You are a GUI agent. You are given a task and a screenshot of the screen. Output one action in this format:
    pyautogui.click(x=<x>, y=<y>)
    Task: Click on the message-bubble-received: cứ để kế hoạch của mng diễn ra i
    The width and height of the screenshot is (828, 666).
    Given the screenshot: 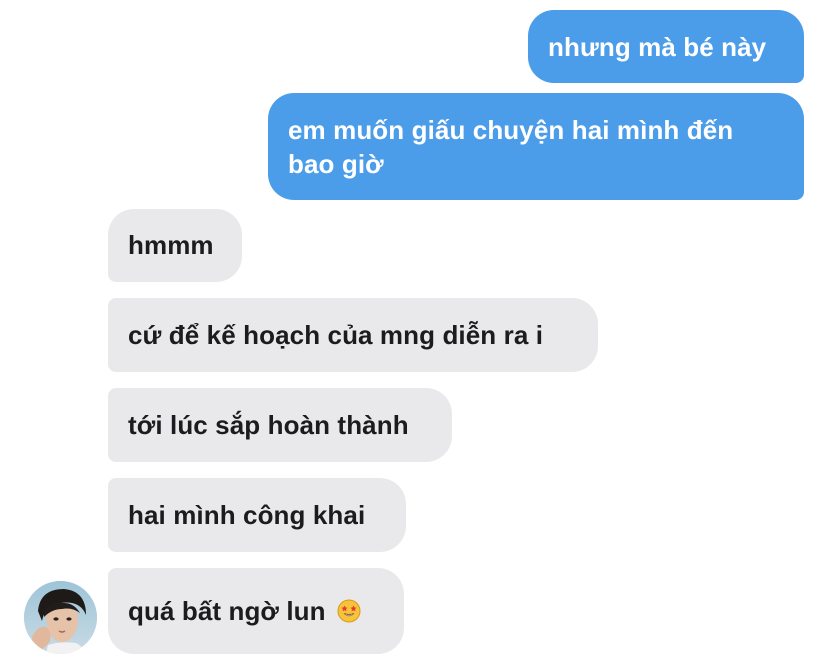 What is the action you would take?
    pyautogui.click(x=353, y=335)
    